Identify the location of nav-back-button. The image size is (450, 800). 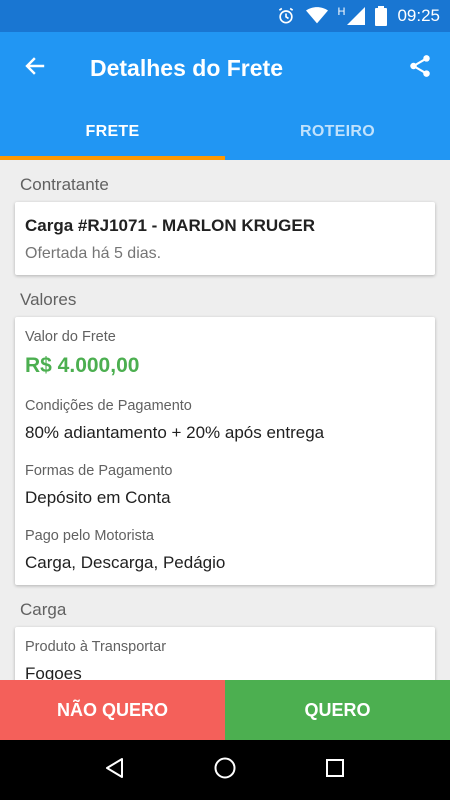
(115, 770).